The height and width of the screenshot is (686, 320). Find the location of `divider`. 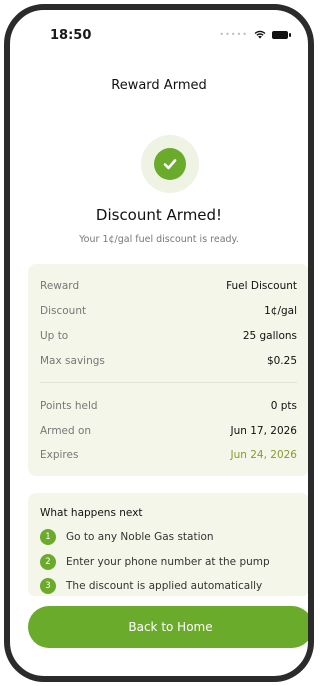

divider is located at coordinates (168, 382).